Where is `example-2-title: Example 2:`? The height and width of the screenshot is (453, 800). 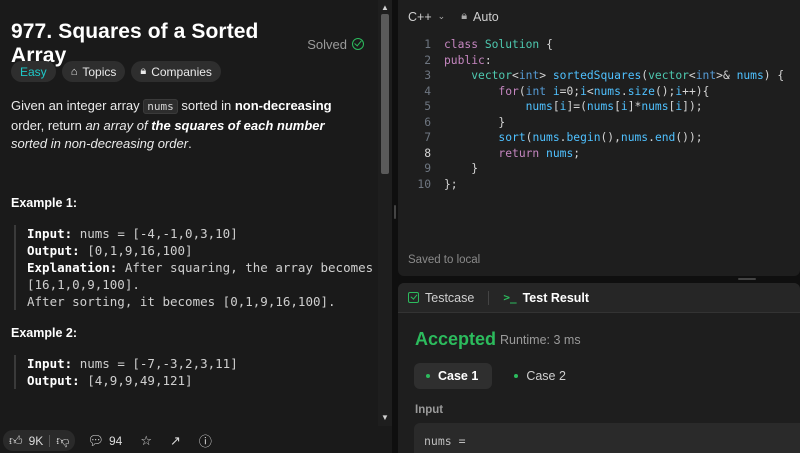
example-2-title: Example 2: is located at coordinates (44, 333).